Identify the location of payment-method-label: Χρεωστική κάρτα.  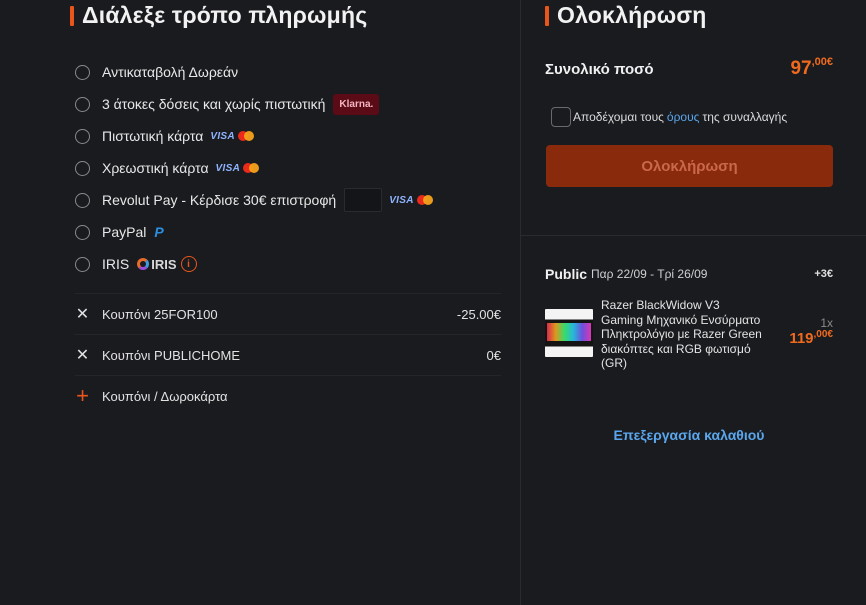
(155, 168).